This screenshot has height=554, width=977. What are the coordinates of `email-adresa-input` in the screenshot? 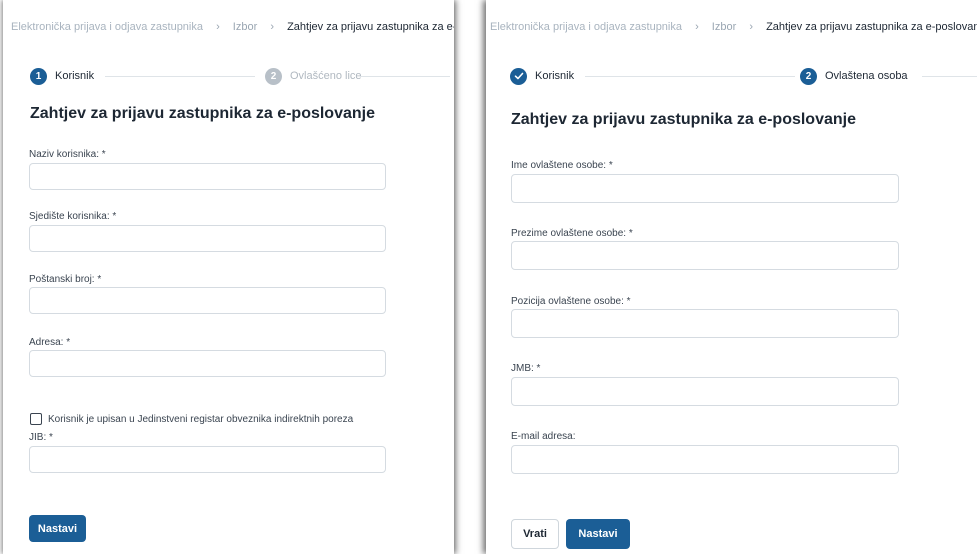 It's located at (705, 459).